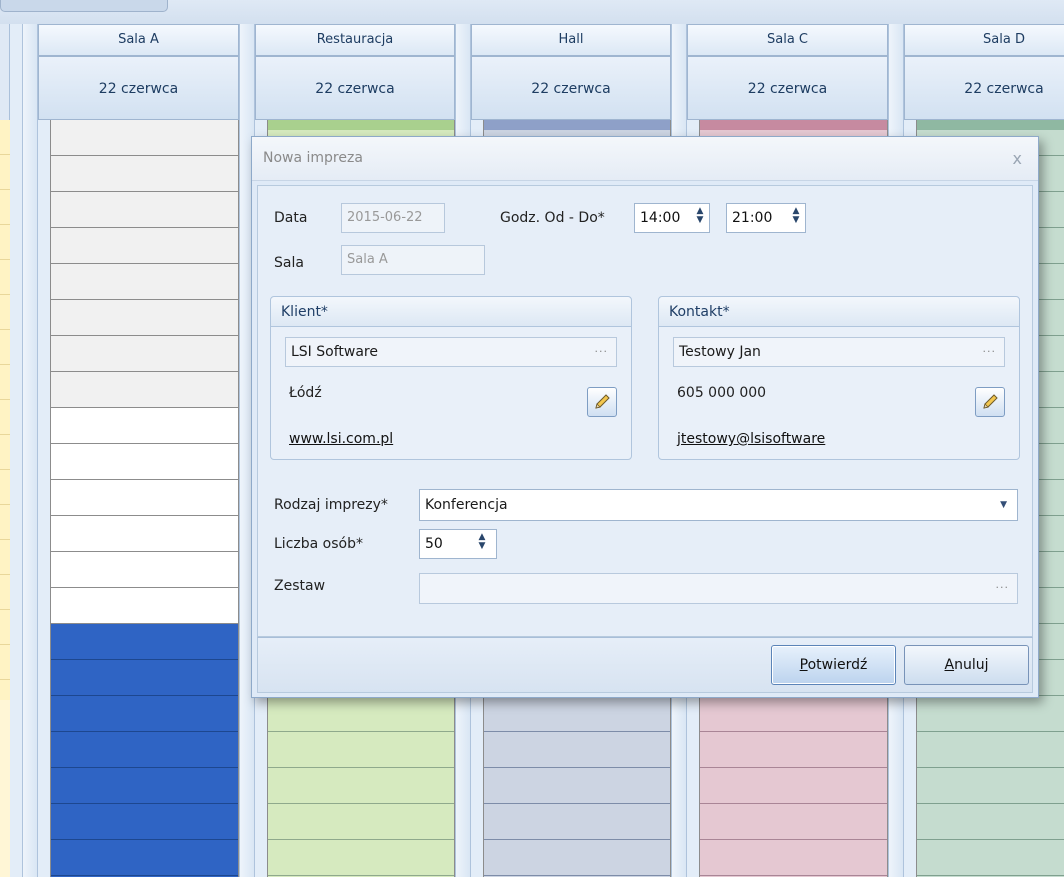 The width and height of the screenshot is (1064, 877). Describe the element at coordinates (138, 40) in the screenshot. I see `room-header: Sala A` at that location.